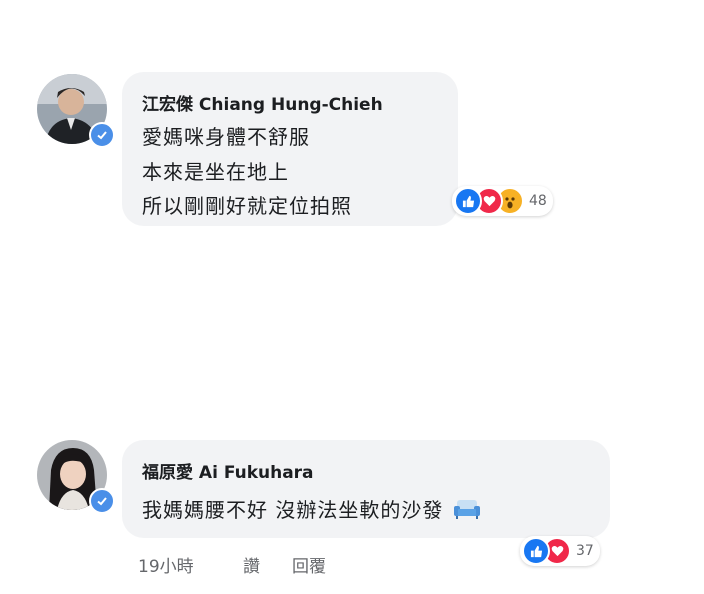 Image resolution: width=704 pixels, height=594 pixels. Describe the element at coordinates (502, 201) in the screenshot. I see `reactions-summary: 48` at that location.